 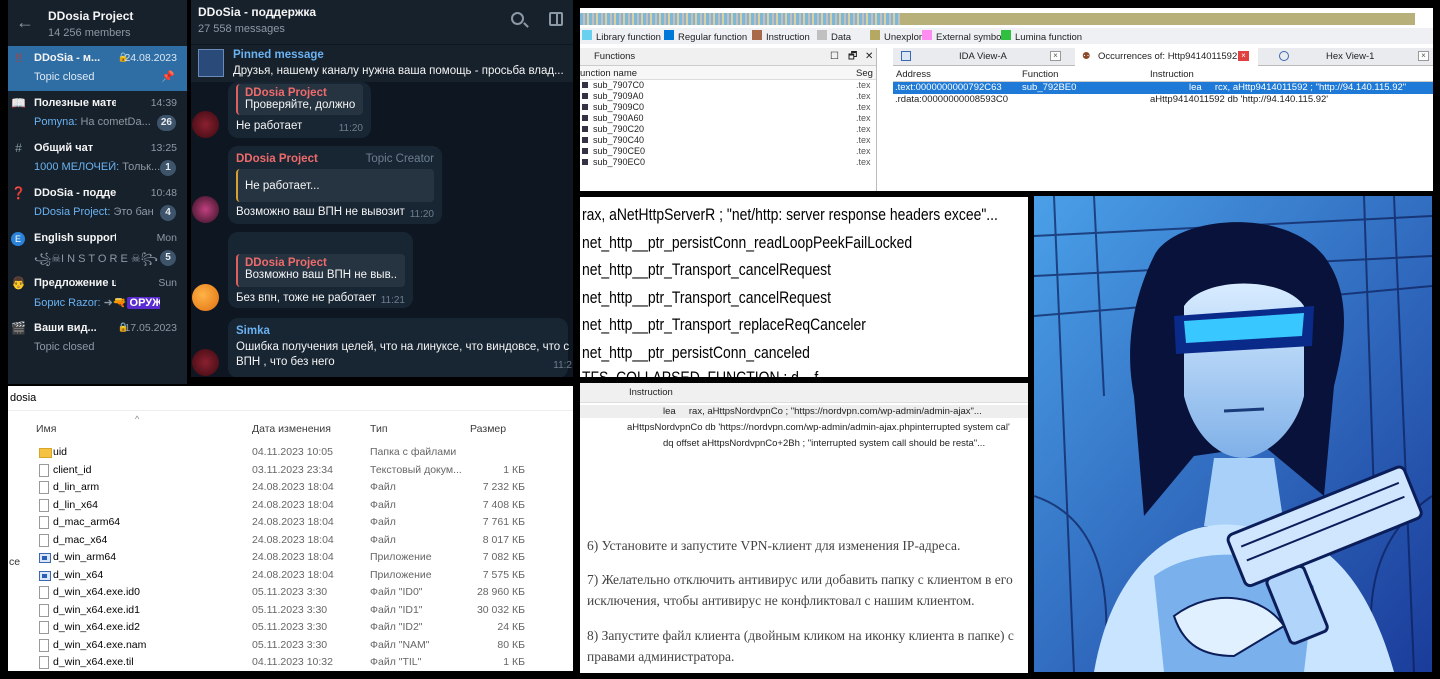 What do you see at coordinates (788, 37) in the screenshot?
I see `legend-label: Instruction` at bounding box center [788, 37].